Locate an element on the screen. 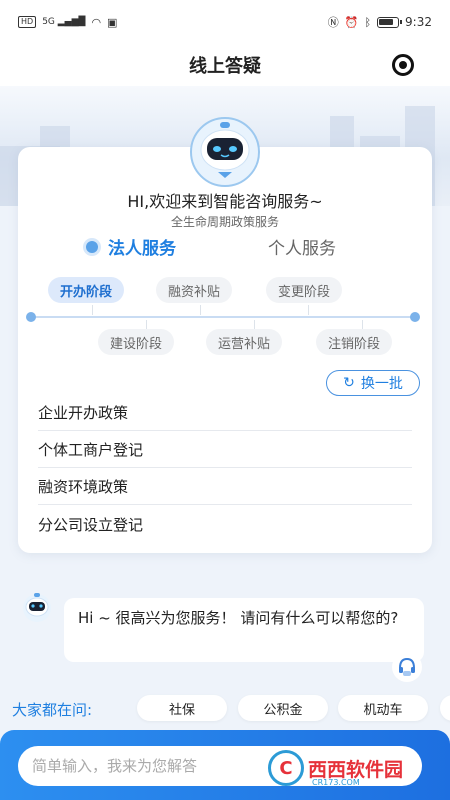 The width and height of the screenshot is (450, 800). greeting-text: HI,欢迎来到智能咨询服务~ is located at coordinates (225, 201).